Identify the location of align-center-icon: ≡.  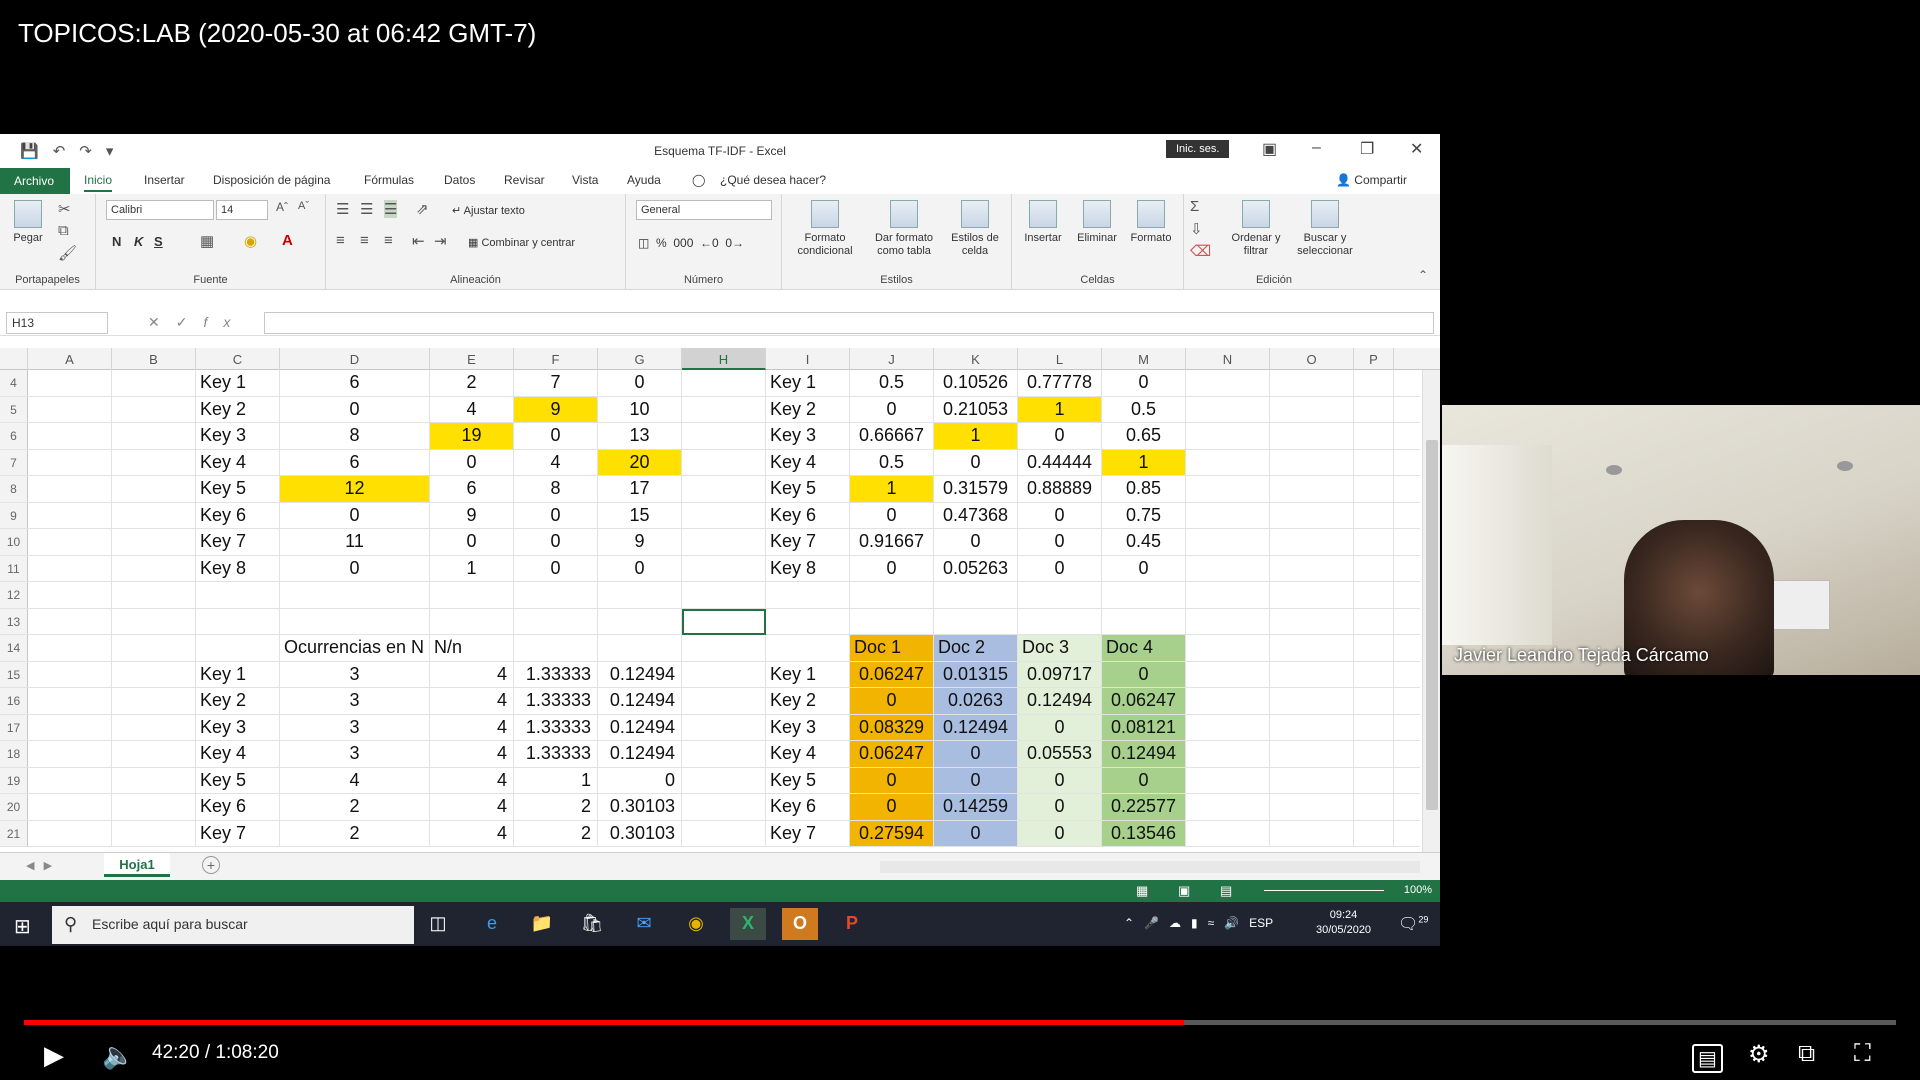
(364, 240).